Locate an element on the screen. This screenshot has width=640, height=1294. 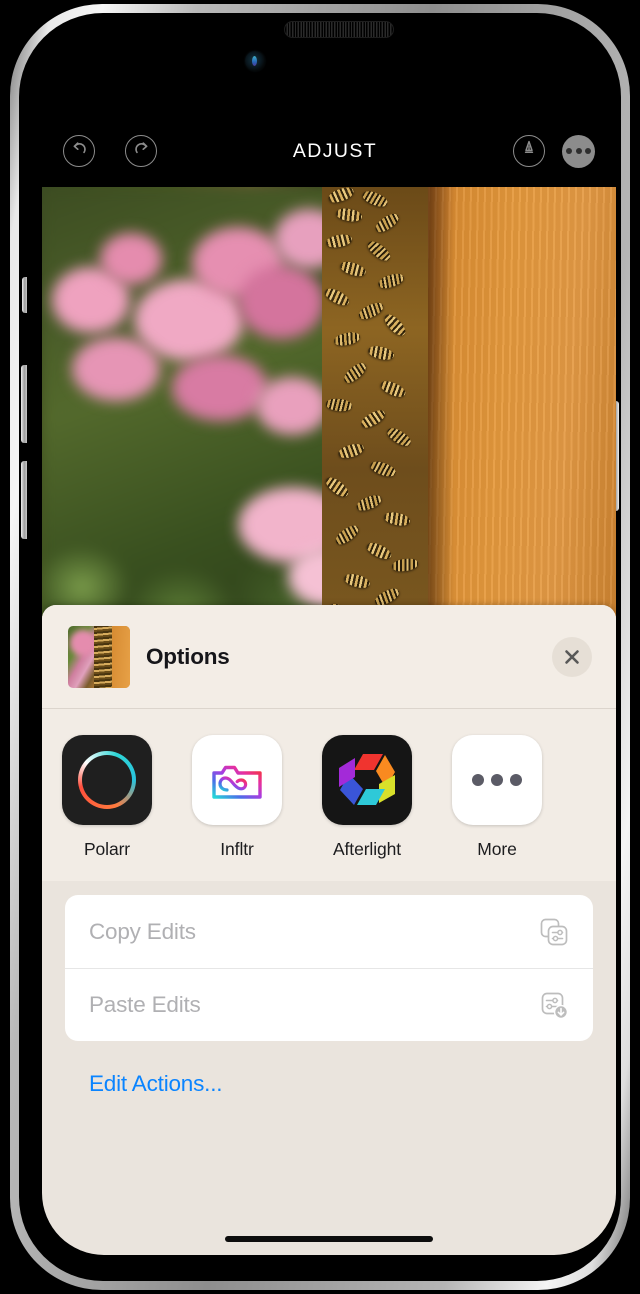
volume-down-button is located at coordinates (24, 500).